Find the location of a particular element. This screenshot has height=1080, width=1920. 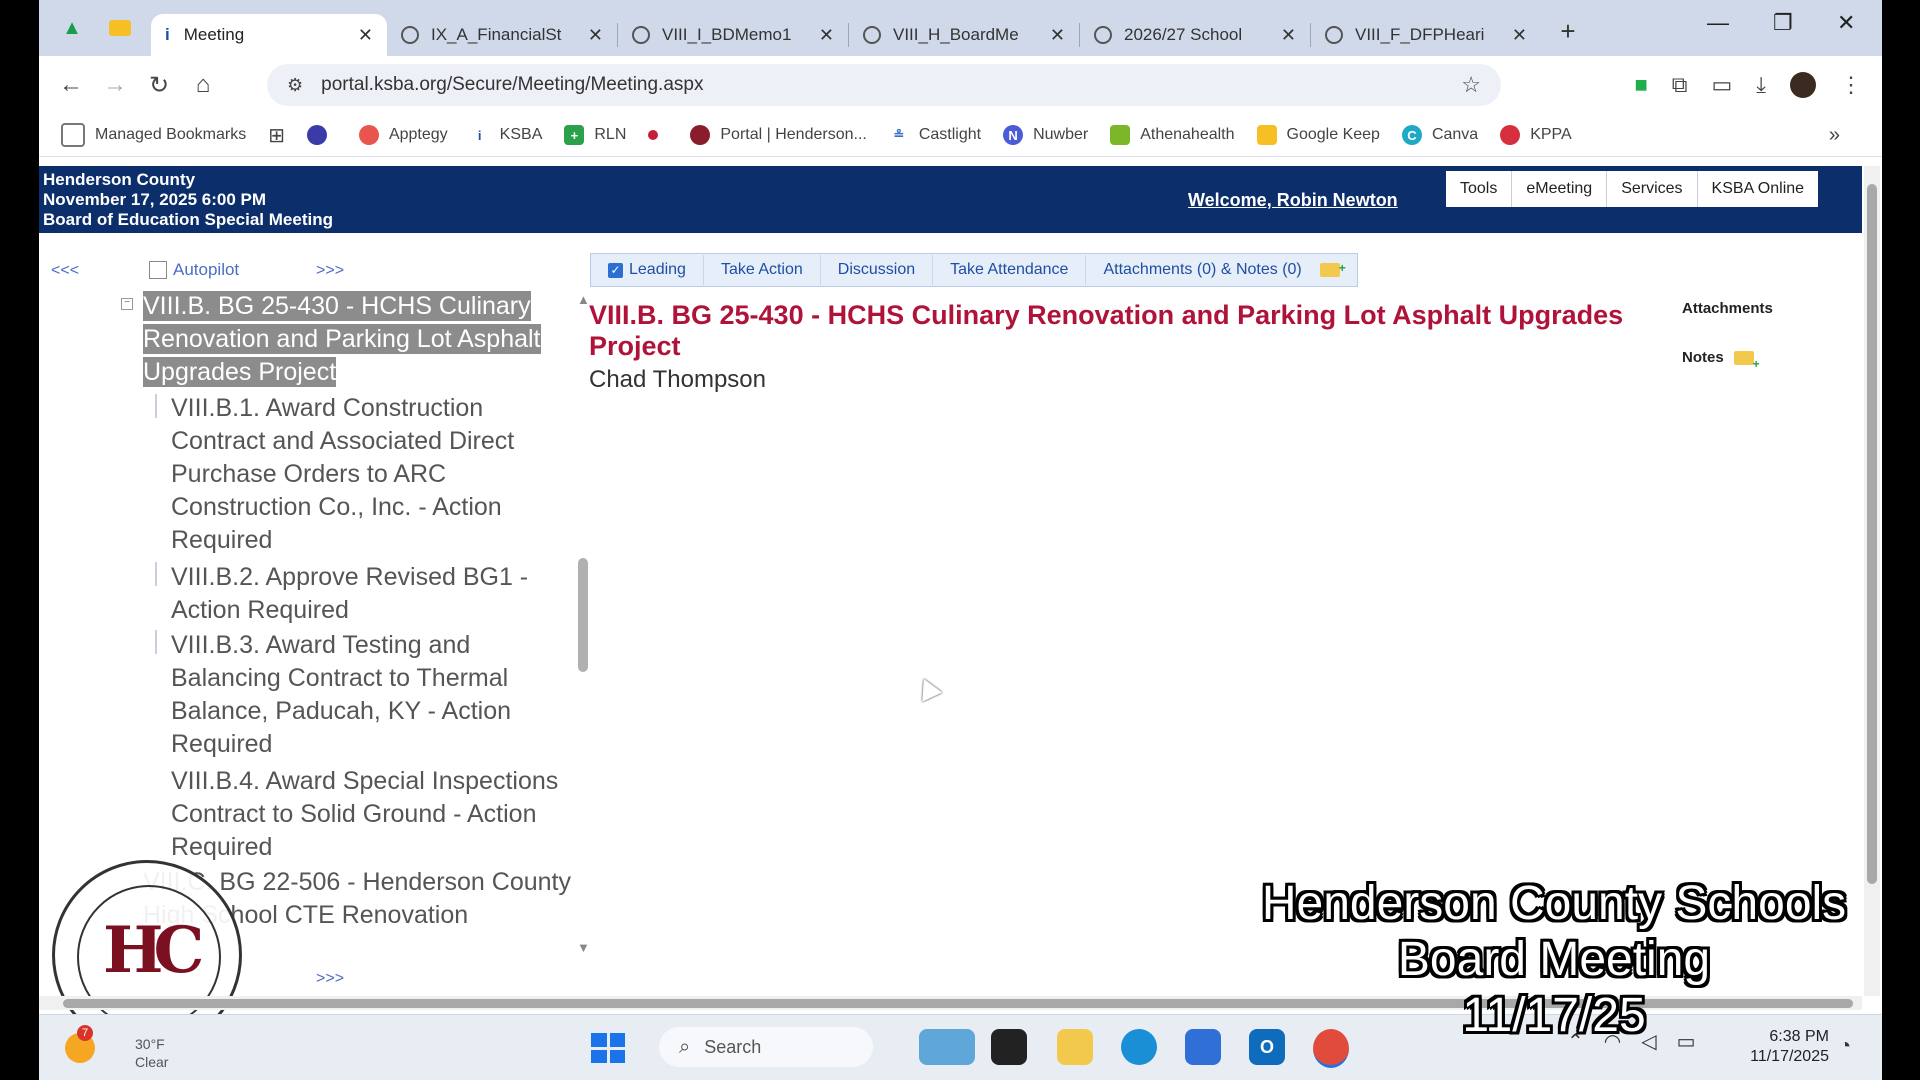

prev-item-link: <<< is located at coordinates (65, 271).